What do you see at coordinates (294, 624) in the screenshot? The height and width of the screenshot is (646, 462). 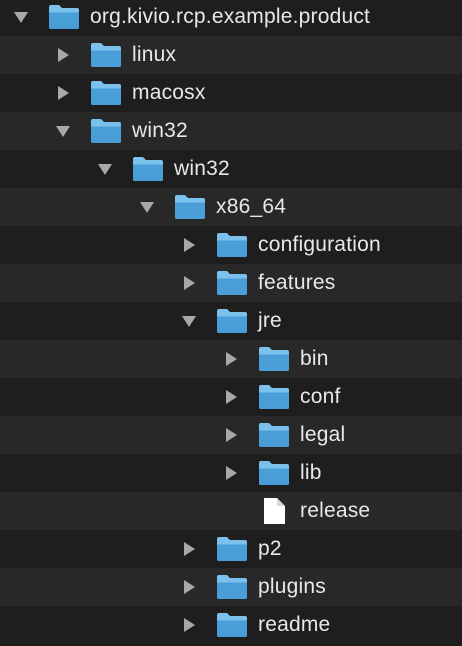 I see `tree-item-label: readme` at bounding box center [294, 624].